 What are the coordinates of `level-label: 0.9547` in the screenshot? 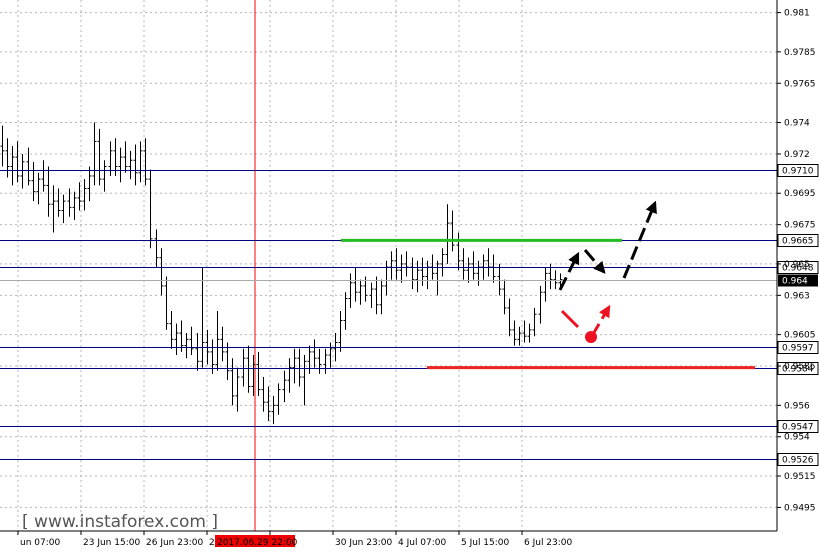 It's located at (798, 428).